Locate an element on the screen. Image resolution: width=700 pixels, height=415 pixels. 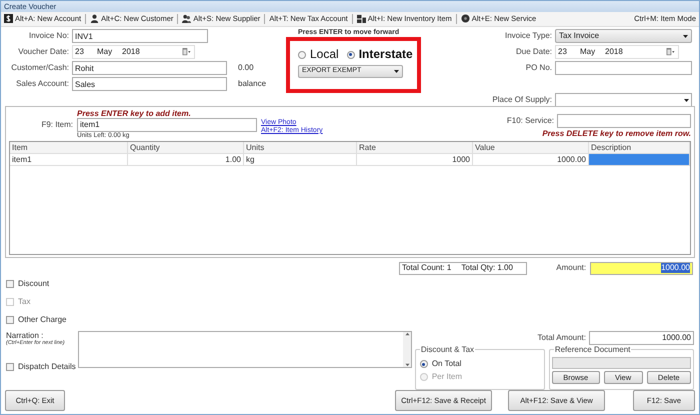
narration-label: Narration : is located at coordinates (25, 335).